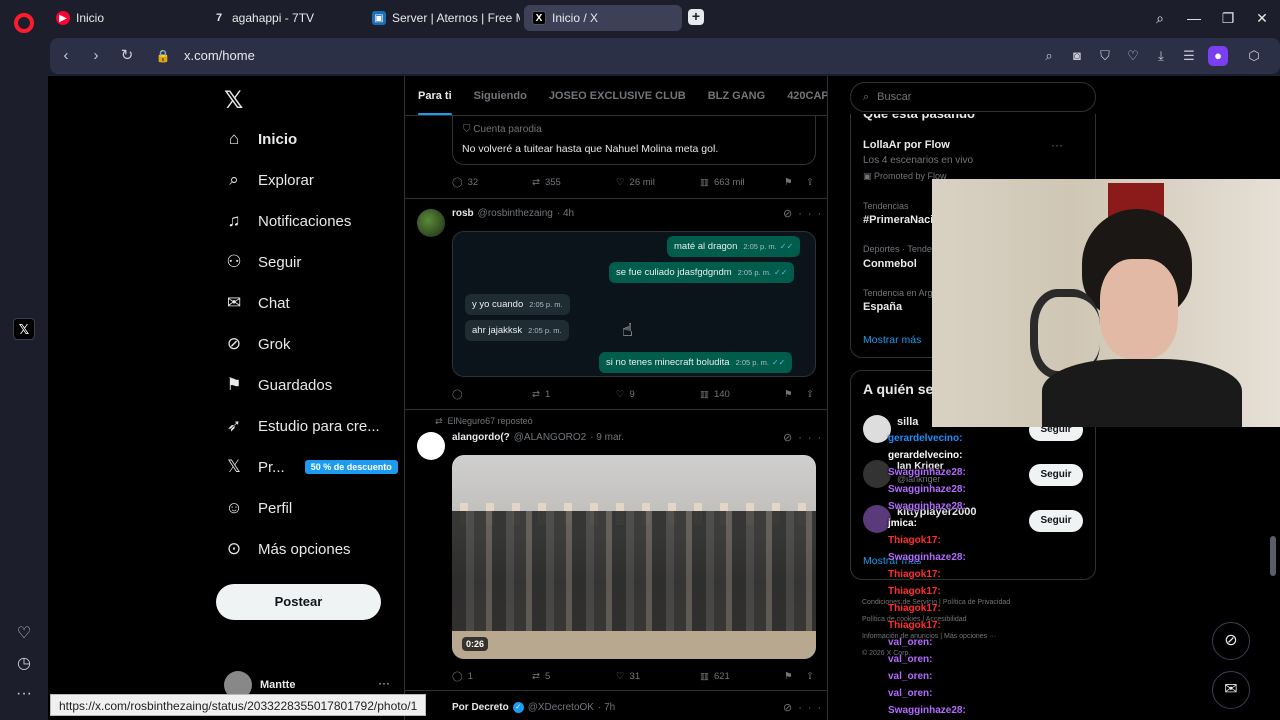 The height and width of the screenshot is (720, 1280). What do you see at coordinates (262, 262) in the screenshot?
I see `nav-item-seguir: ⚇ Seguir` at bounding box center [262, 262].